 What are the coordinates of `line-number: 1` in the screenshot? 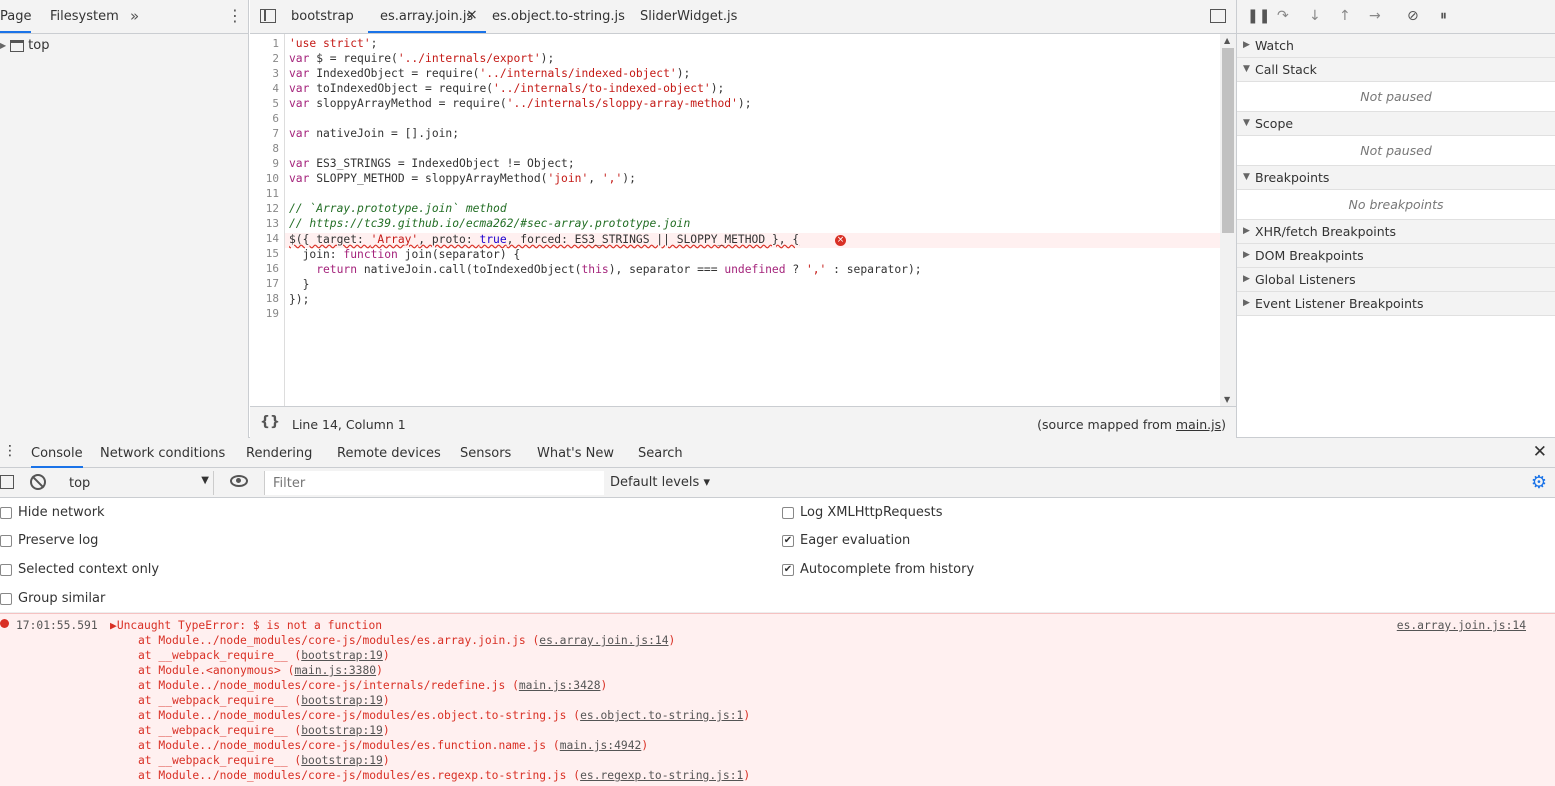 It's located at (275, 43).